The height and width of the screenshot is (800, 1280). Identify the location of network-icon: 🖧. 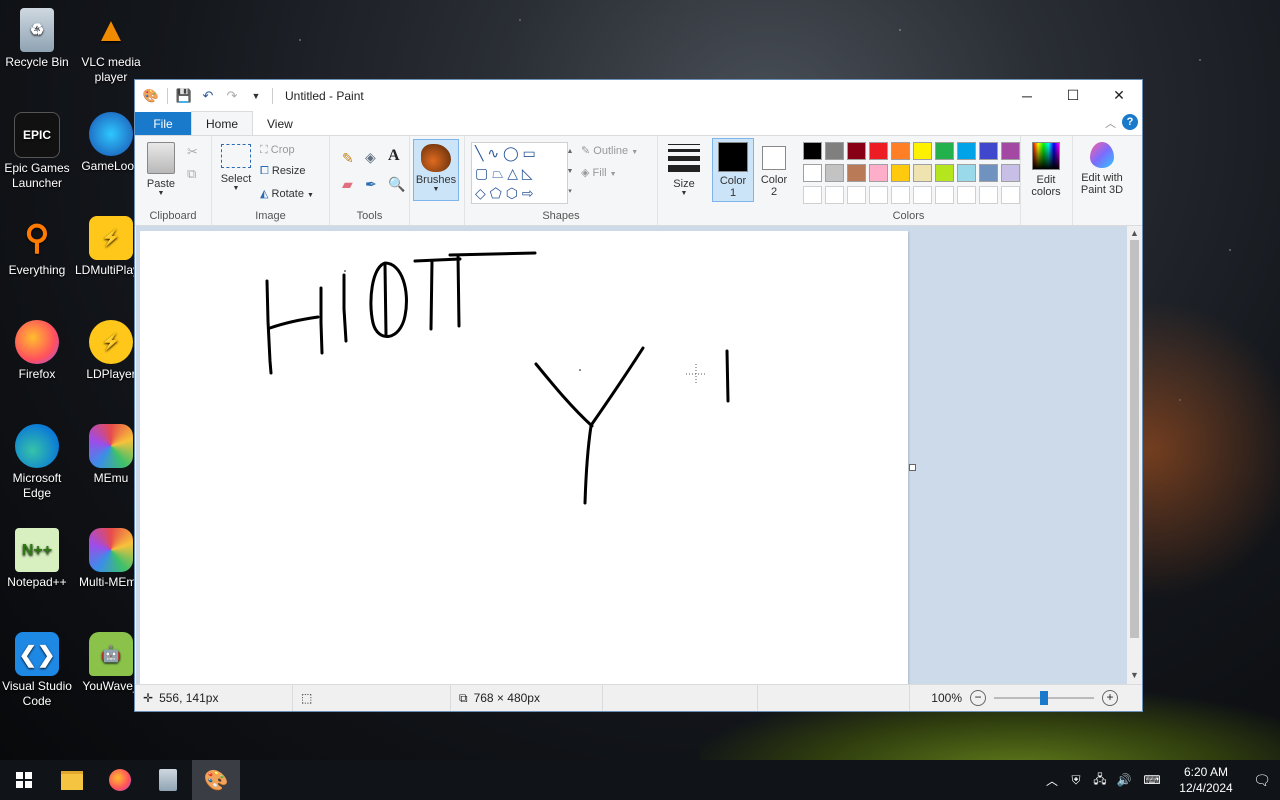
(1100, 780).